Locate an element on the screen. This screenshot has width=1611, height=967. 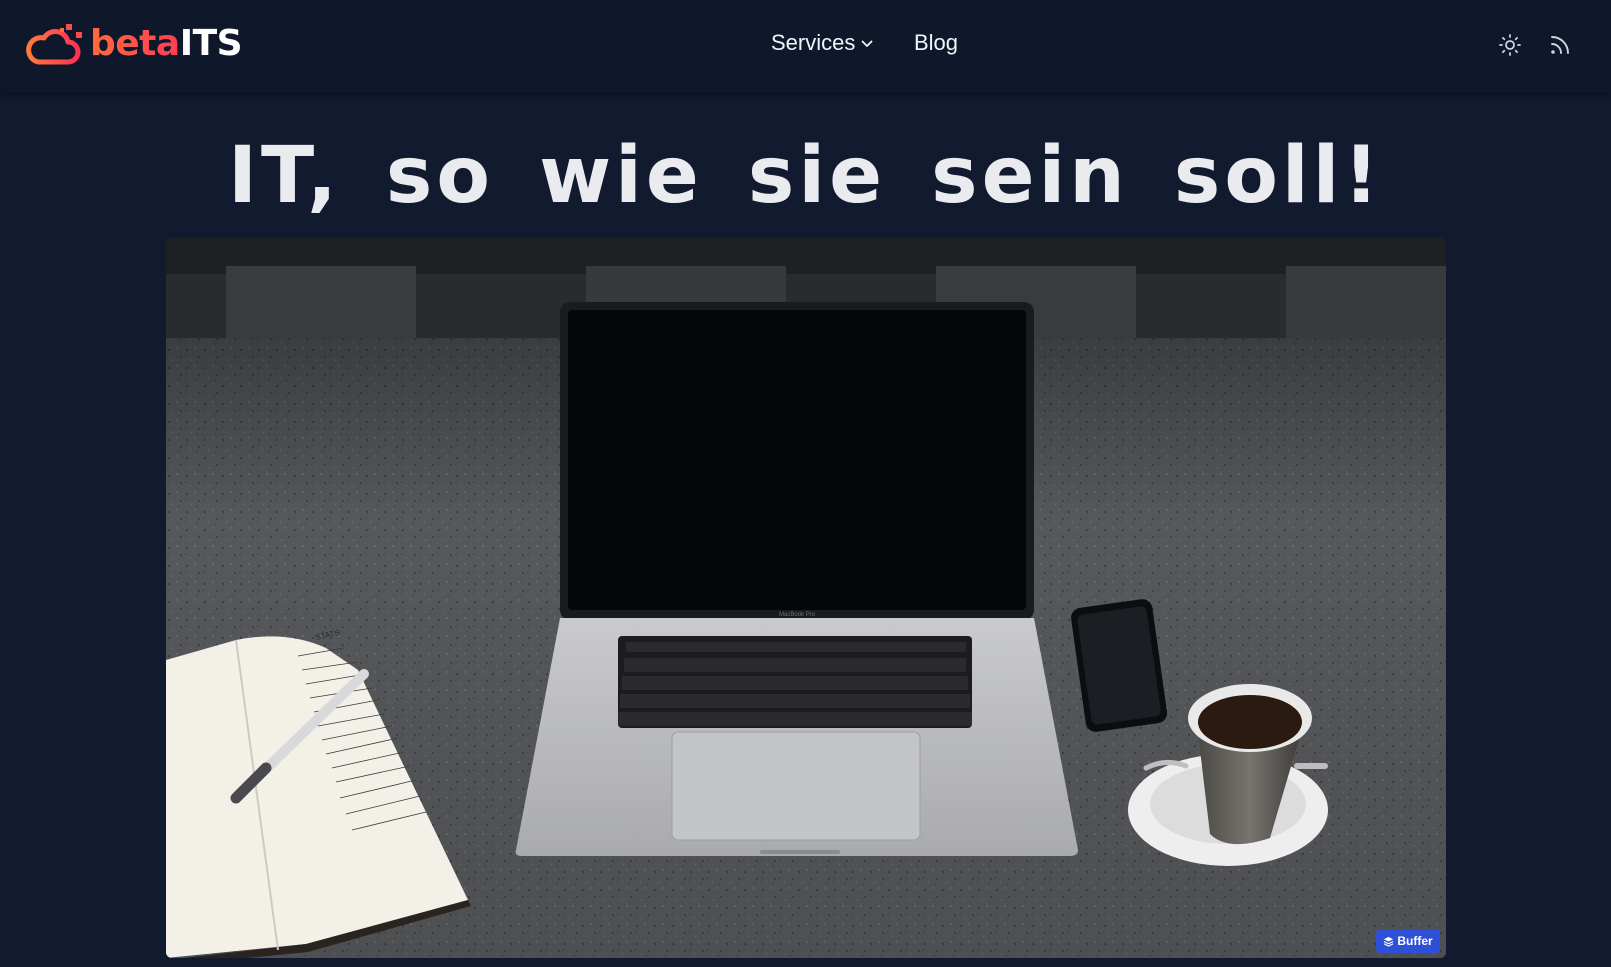
sun-icon is located at coordinates (1510, 45).